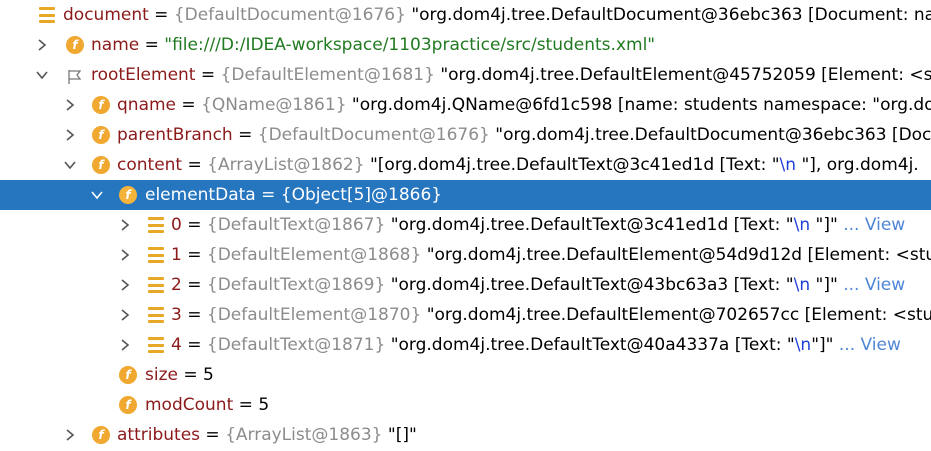  What do you see at coordinates (465, 435) in the screenshot?
I see `tree-row-attributes: f attributes = {ArrayList@1863} "[]"` at bounding box center [465, 435].